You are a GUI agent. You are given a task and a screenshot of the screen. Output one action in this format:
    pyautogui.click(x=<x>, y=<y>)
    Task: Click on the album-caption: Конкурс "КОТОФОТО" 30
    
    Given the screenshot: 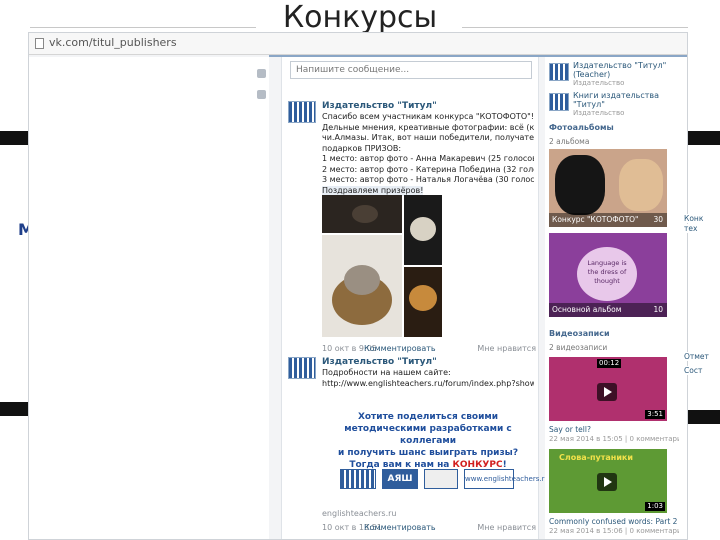 What is the action you would take?
    pyautogui.click(x=608, y=220)
    